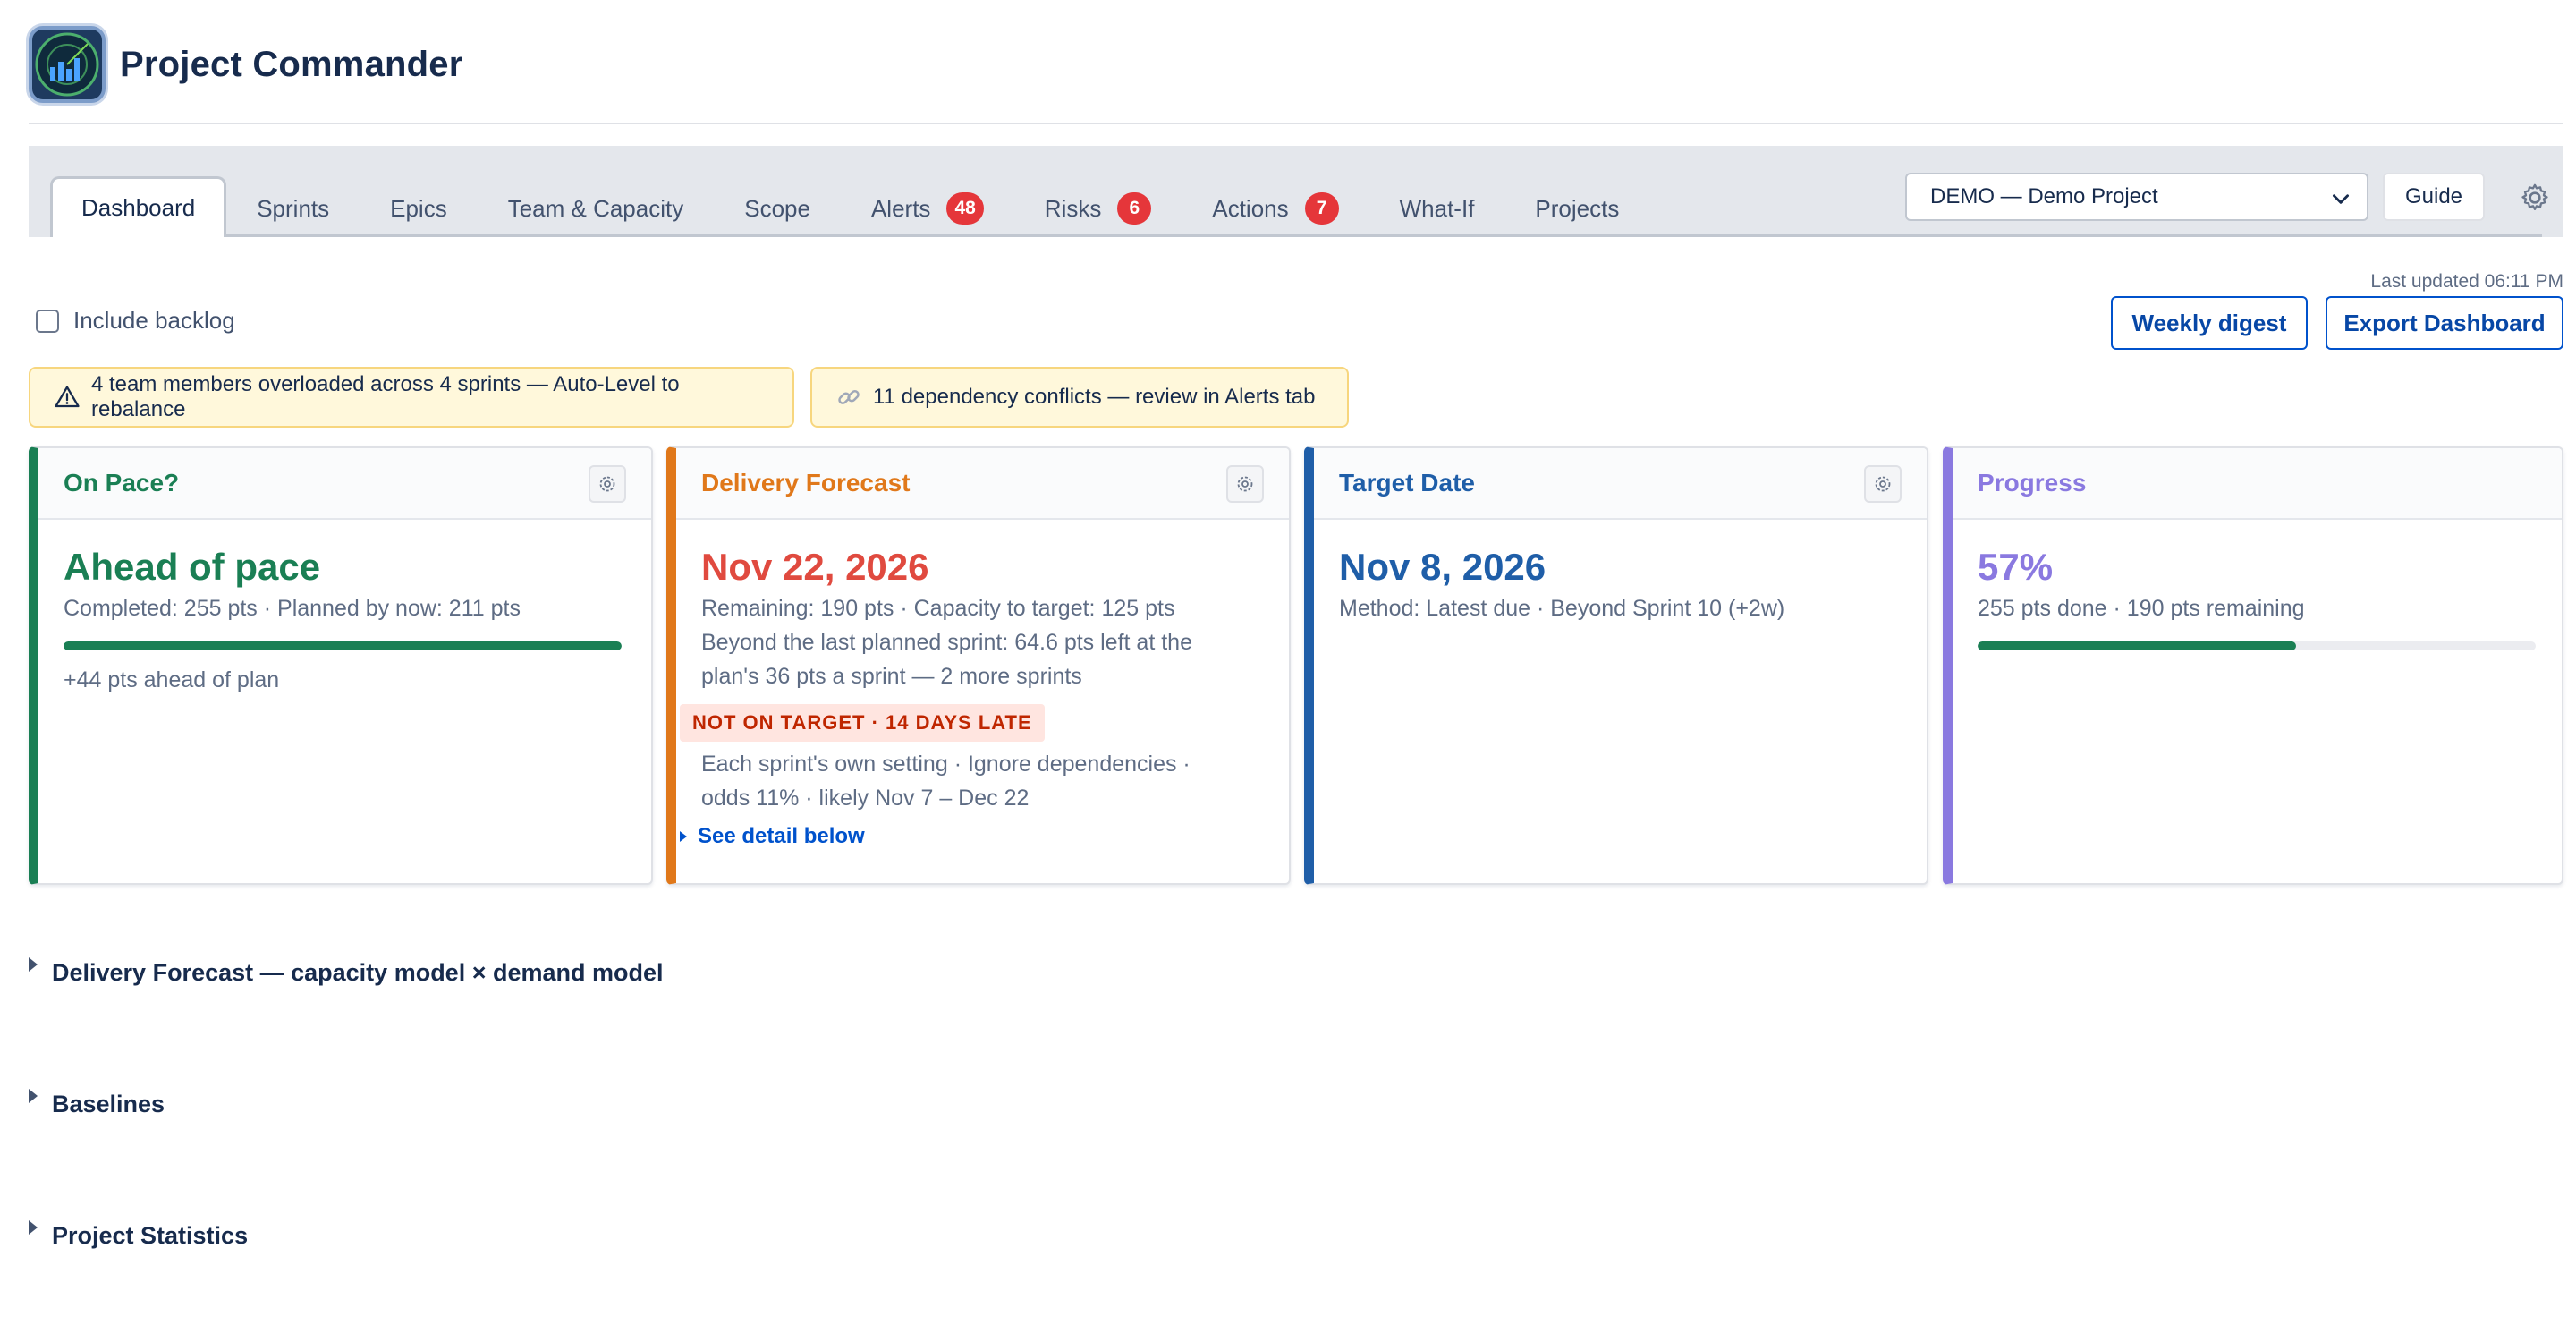 The height and width of the screenshot is (1342, 2576). I want to click on tab-label: Actions, so click(1250, 208).